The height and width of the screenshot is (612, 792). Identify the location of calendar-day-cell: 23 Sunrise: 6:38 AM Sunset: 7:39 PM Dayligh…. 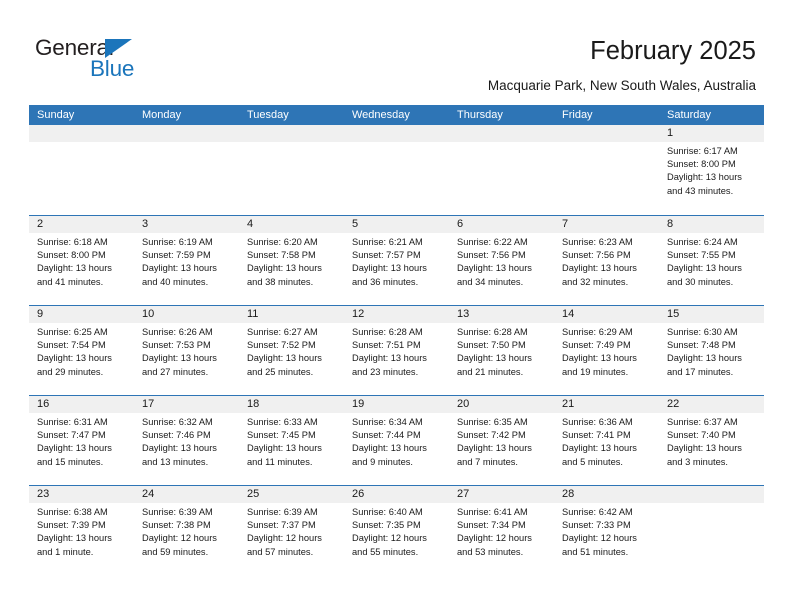
(81, 530).